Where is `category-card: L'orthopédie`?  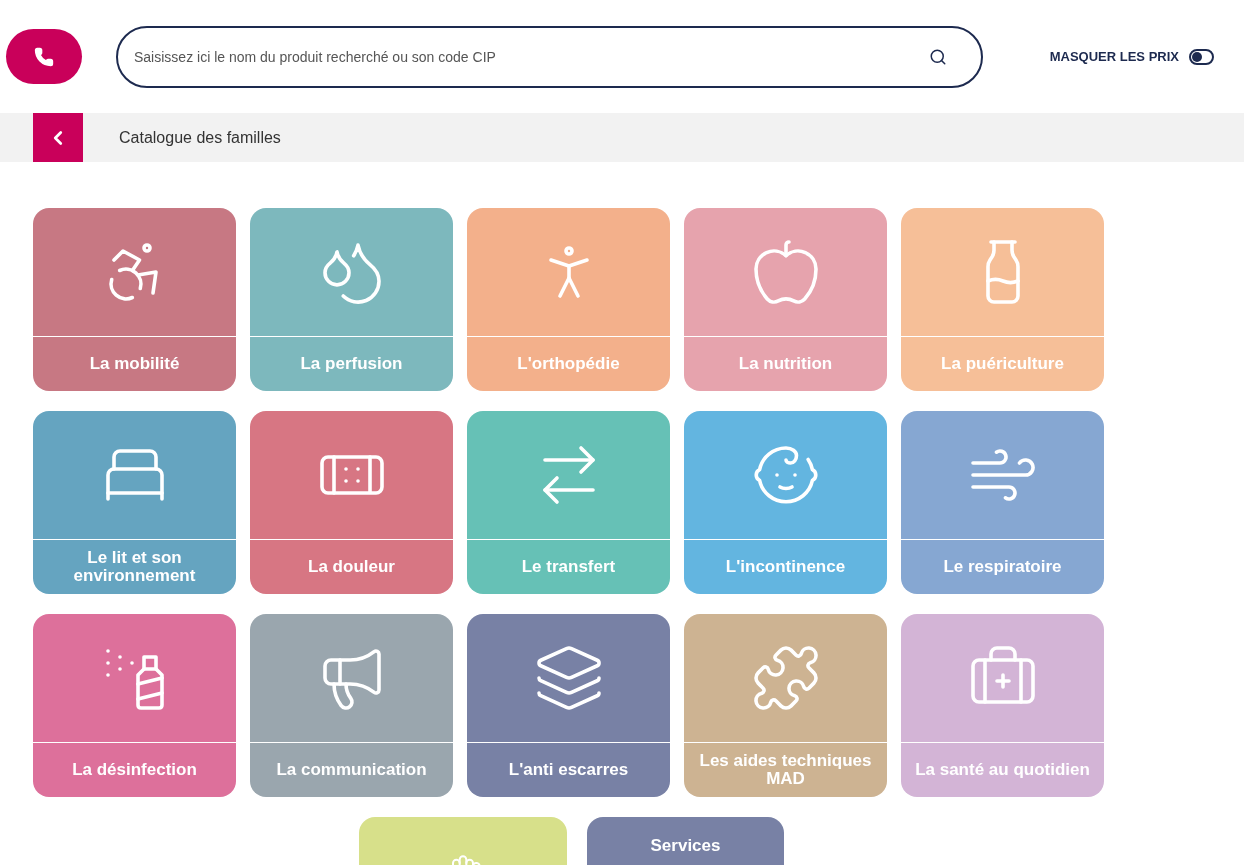
category-card: L'orthopédie is located at coordinates (568, 299).